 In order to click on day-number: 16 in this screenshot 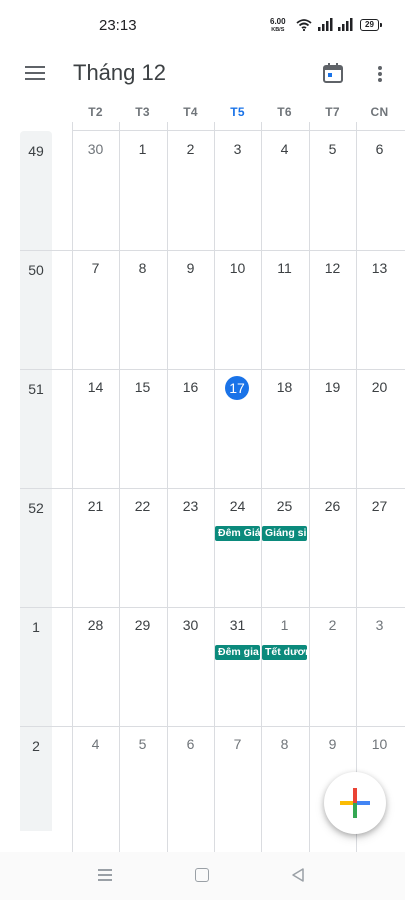, I will do `click(190, 387)`.